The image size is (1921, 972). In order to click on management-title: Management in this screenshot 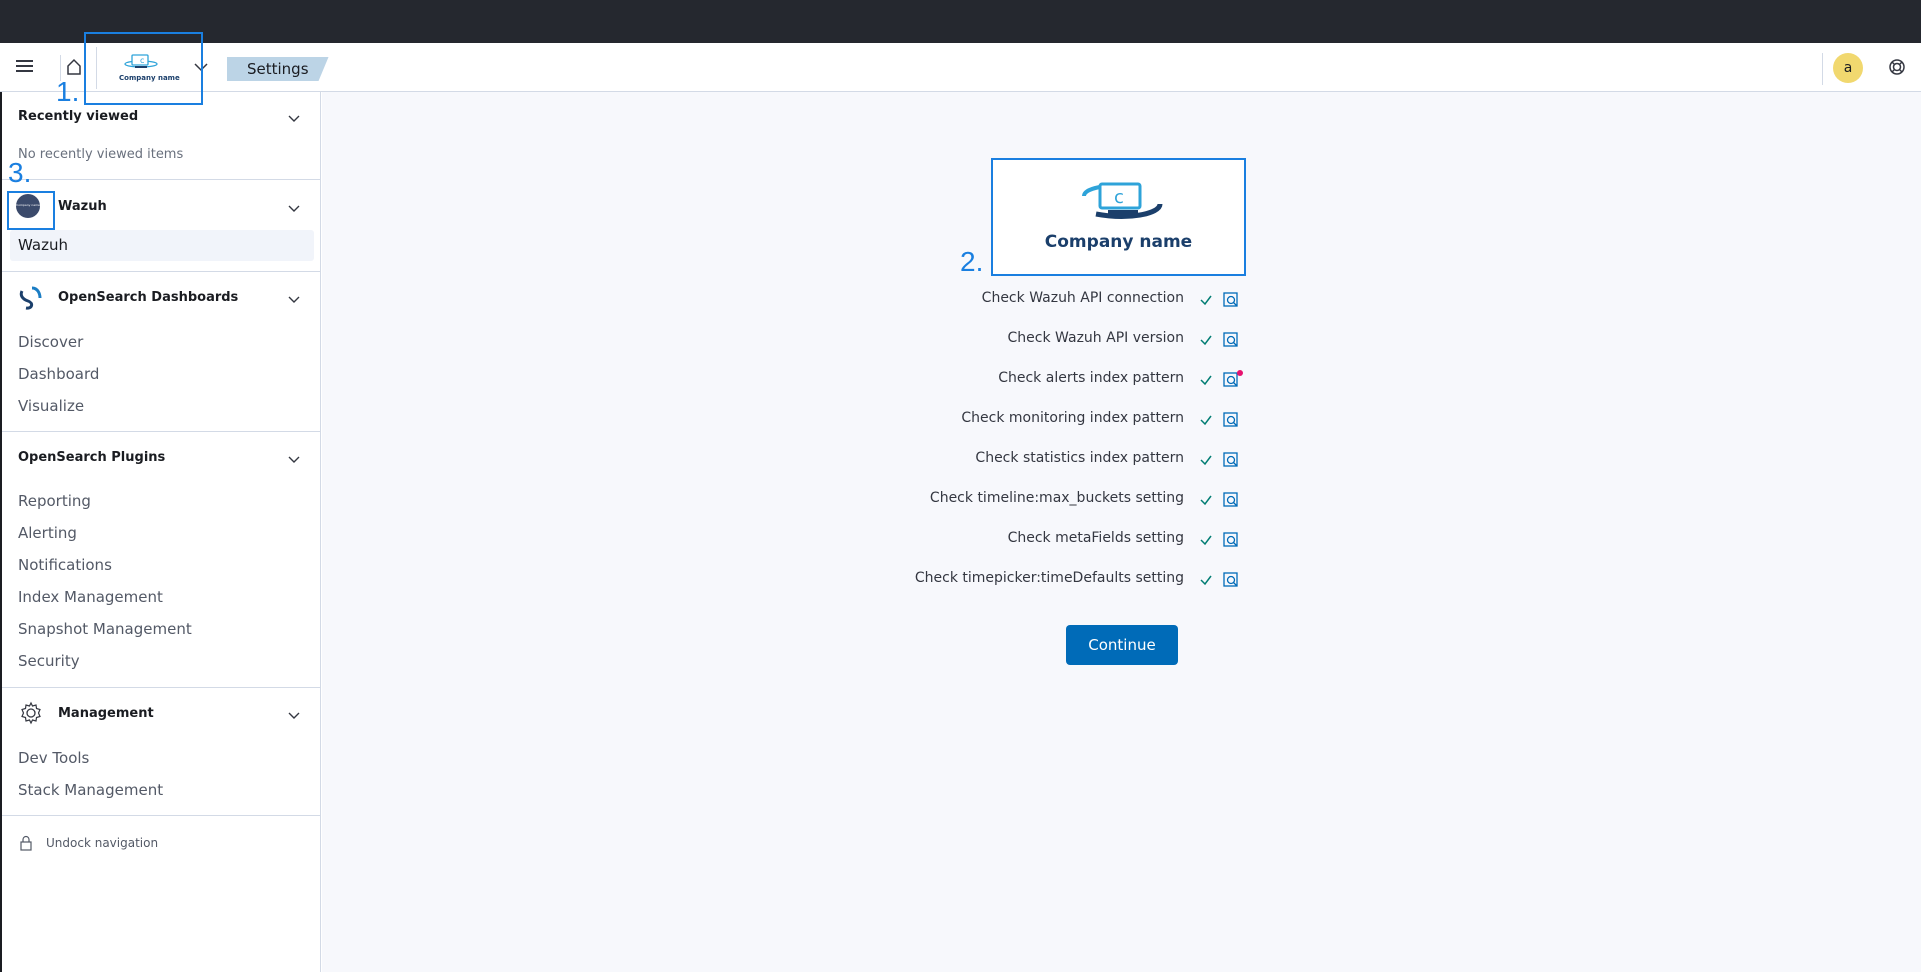, I will do `click(106, 713)`.